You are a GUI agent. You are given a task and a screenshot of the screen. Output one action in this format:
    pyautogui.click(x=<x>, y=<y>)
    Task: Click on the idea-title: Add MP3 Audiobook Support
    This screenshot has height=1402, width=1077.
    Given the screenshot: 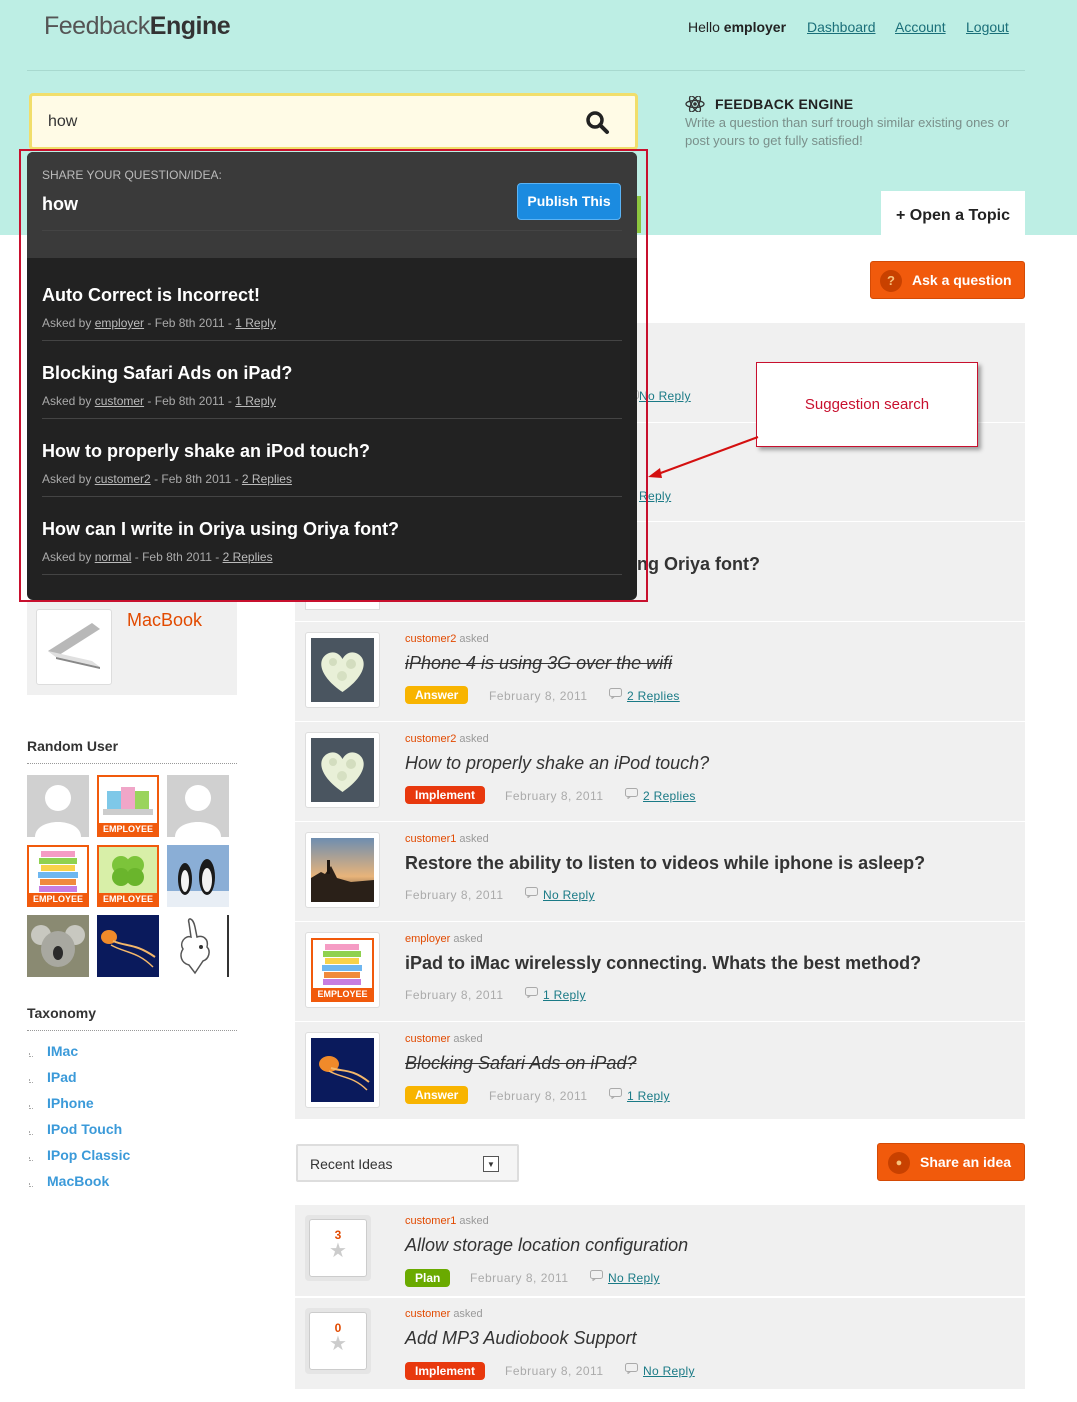 What is the action you would take?
    pyautogui.click(x=521, y=1338)
    